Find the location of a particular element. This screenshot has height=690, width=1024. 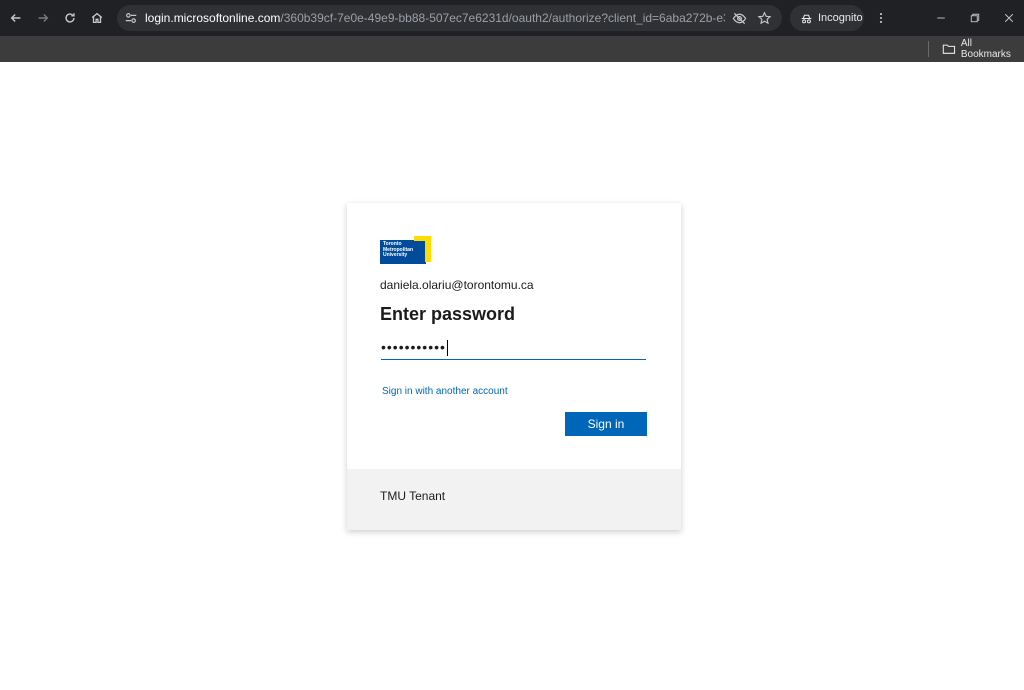

restore-icon is located at coordinates (975, 18).